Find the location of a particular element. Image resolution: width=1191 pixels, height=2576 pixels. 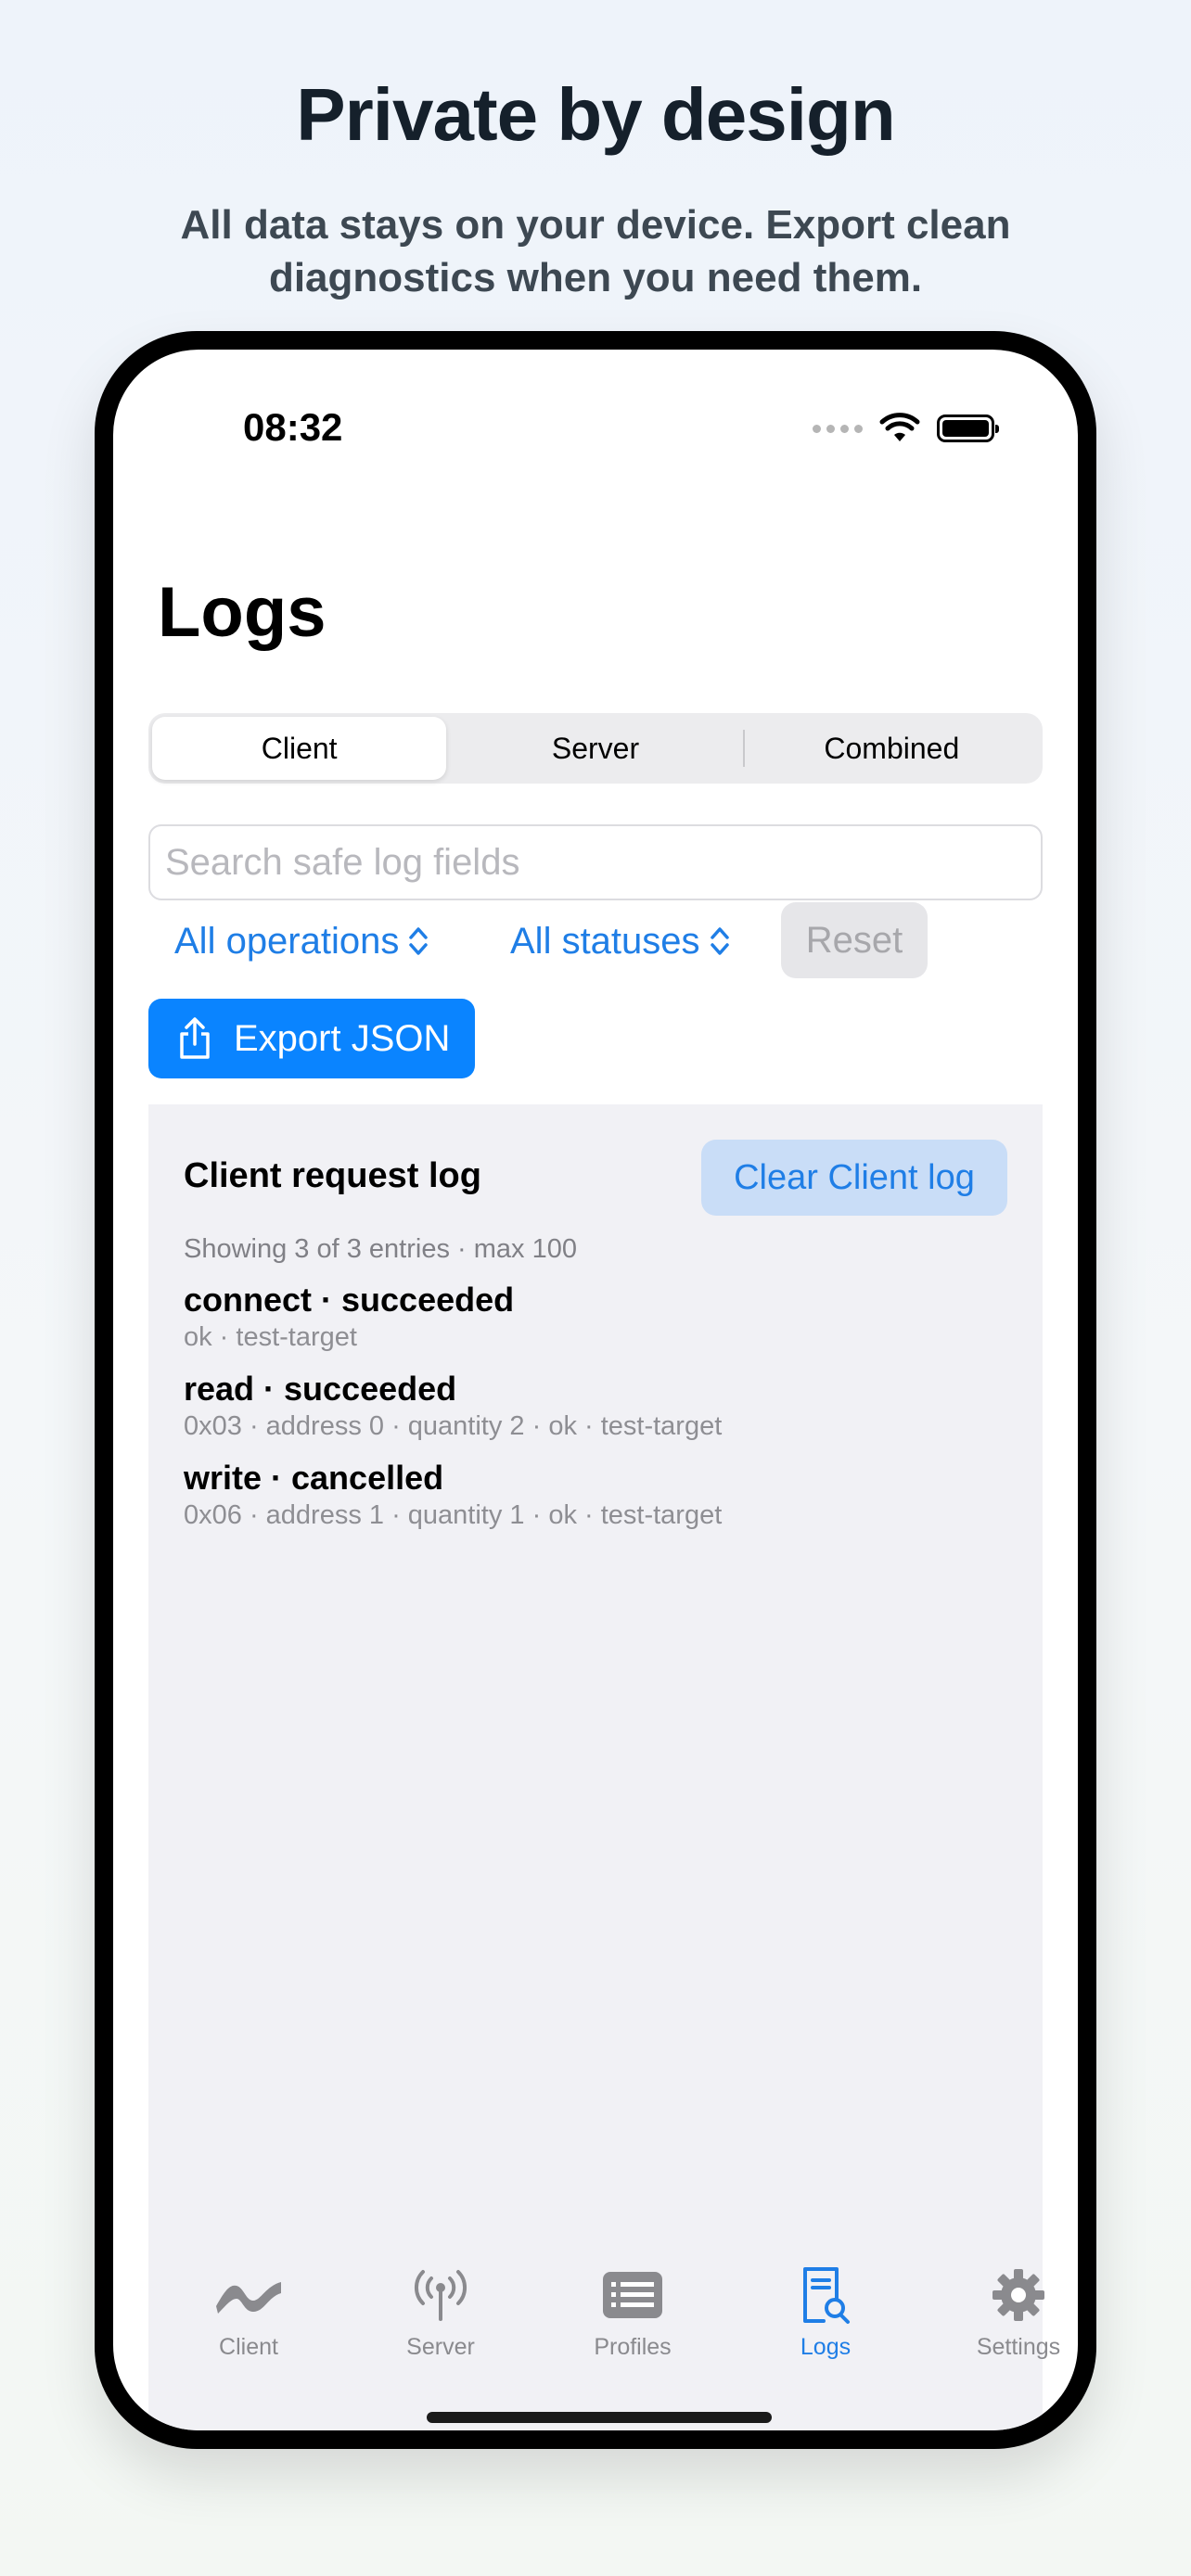

list-icon is located at coordinates (632, 2295).